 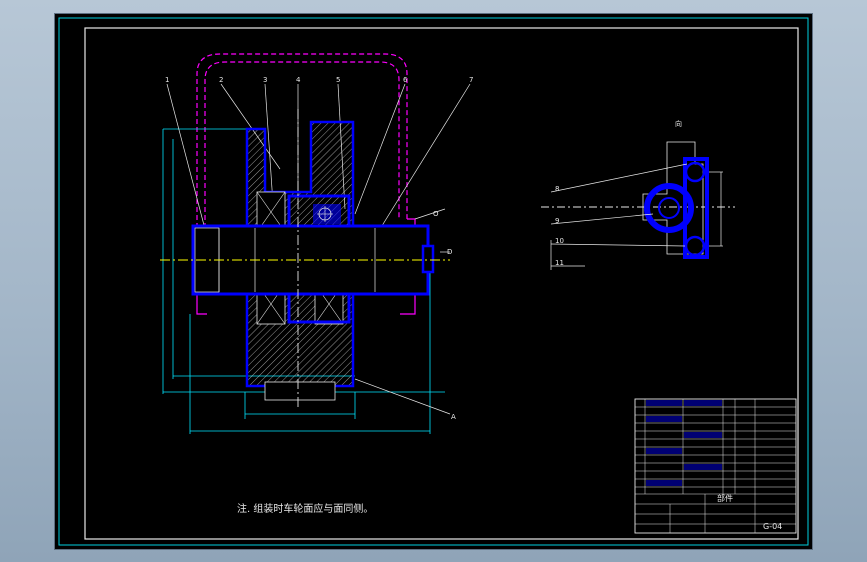 What do you see at coordinates (715, 466) in the screenshot?
I see `title-block: 部件 G-04` at bounding box center [715, 466].